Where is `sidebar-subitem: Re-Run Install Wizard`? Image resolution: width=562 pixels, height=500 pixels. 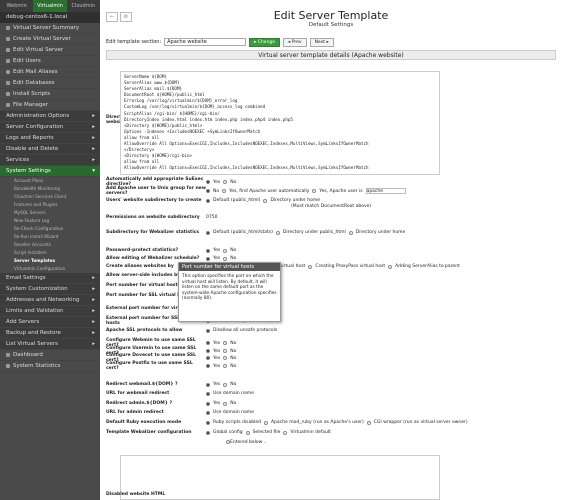 sidebar-subitem: Re-Run Install Wizard is located at coordinates (50, 237).